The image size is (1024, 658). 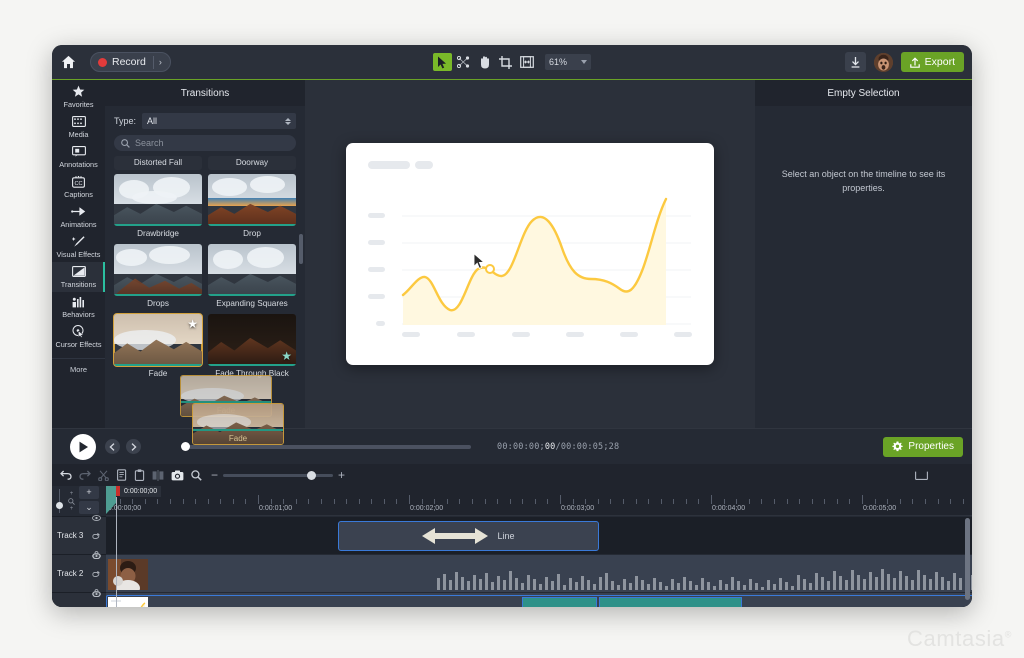 I want to click on cut-button, so click(x=103, y=475).